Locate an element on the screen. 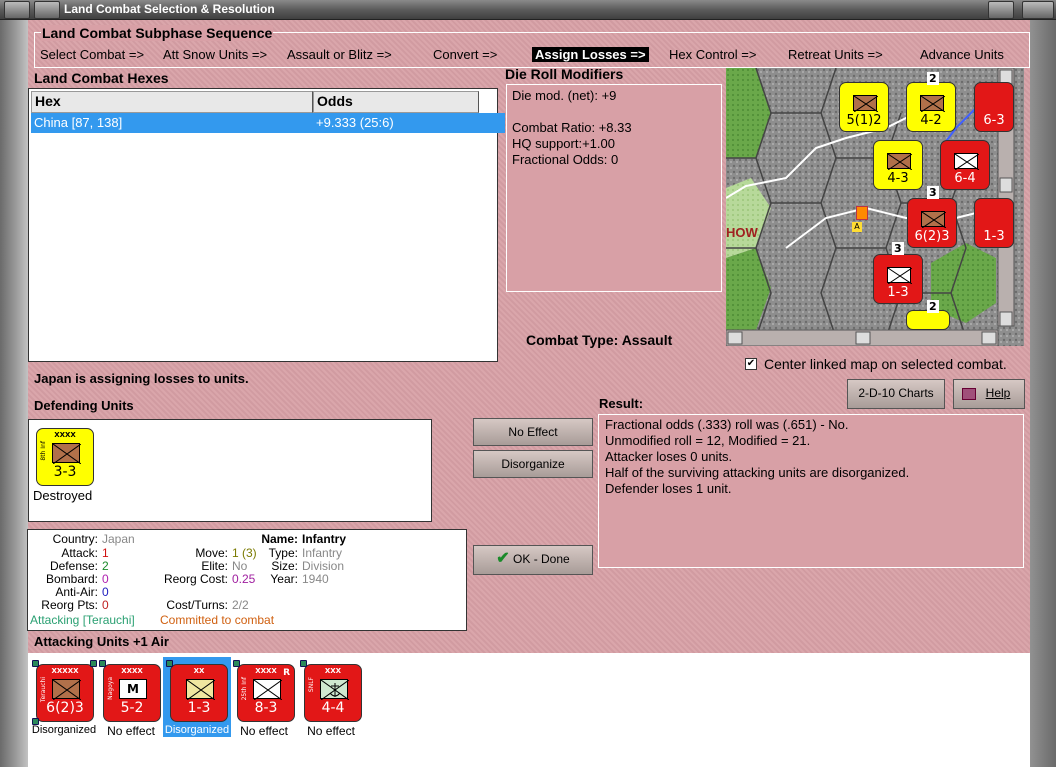 The width and height of the screenshot is (1056, 767). book-icon is located at coordinates (969, 394).